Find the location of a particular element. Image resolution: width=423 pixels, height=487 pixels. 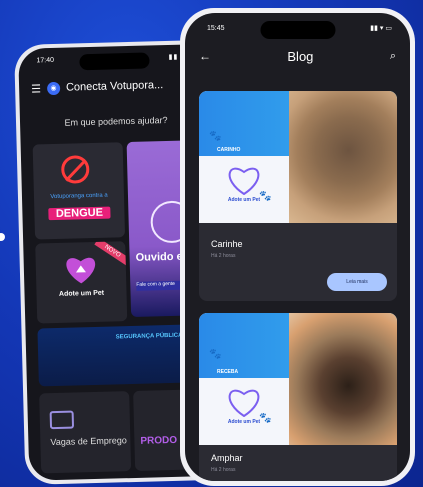

card-badge: CARINHO is located at coordinates (229, 150).